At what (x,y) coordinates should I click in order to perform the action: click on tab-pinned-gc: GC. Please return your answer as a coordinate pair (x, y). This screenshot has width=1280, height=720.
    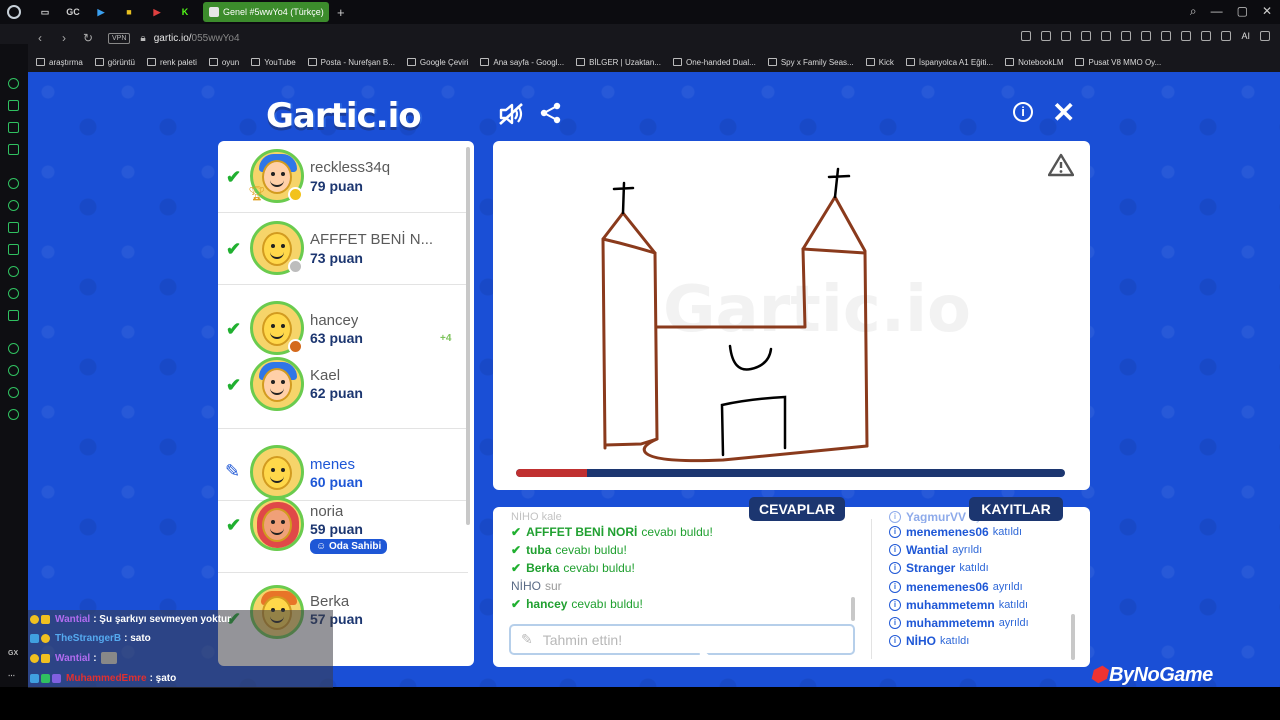
    Looking at the image, I should click on (73, 12).